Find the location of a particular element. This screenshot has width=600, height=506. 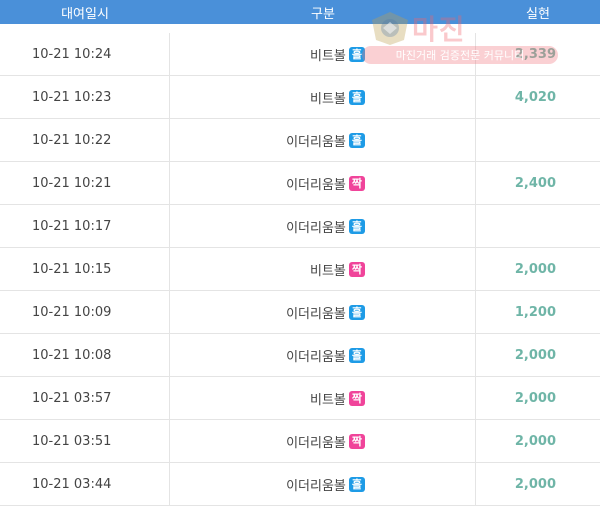

table-row: 10-21 10:09 이더리움볼 홀 1,200 is located at coordinates (300, 312).